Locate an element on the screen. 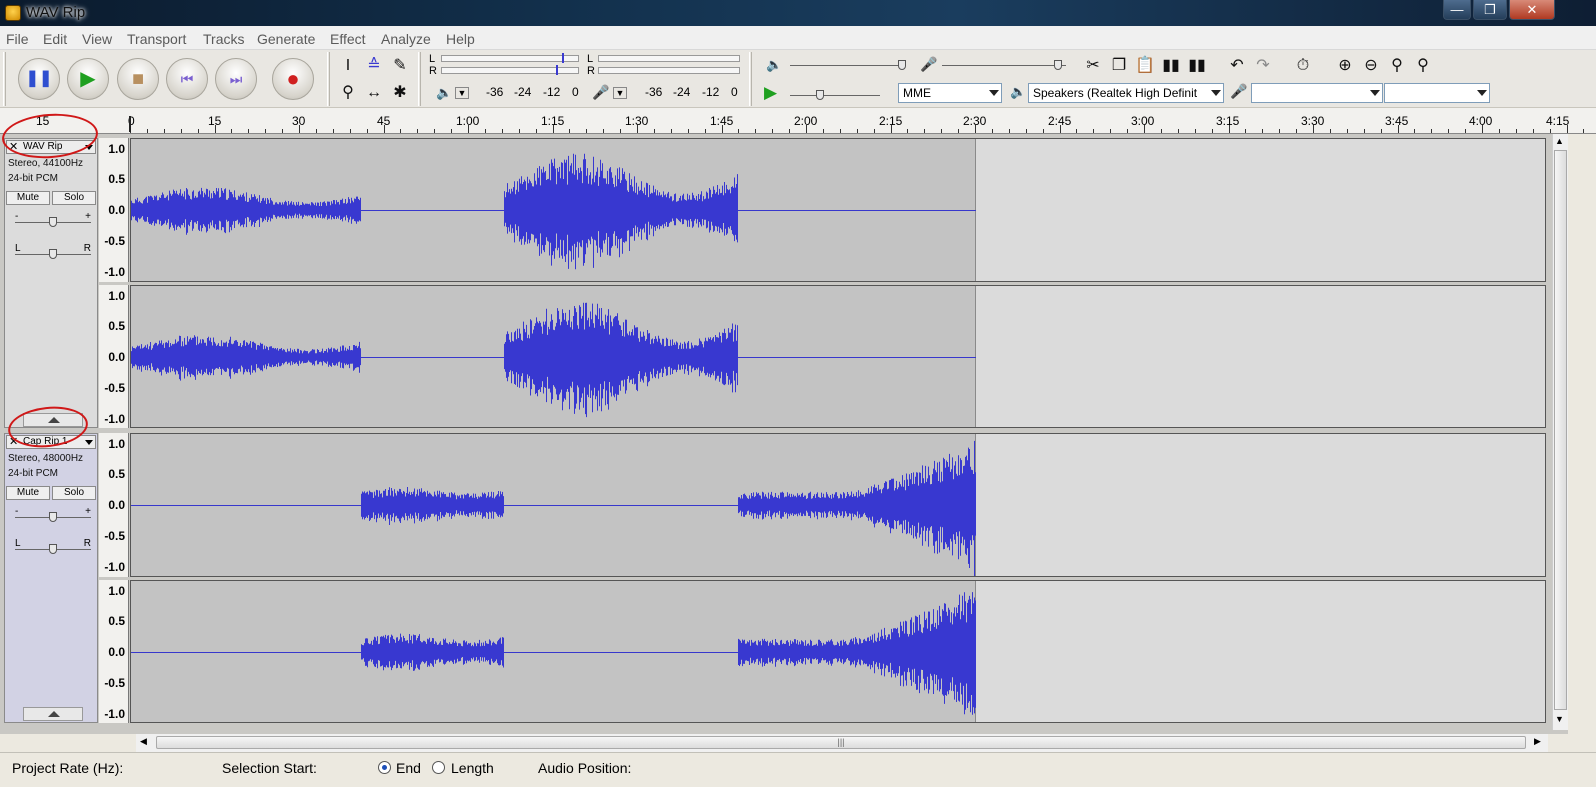  waveform-shape is located at coordinates (434, 360).